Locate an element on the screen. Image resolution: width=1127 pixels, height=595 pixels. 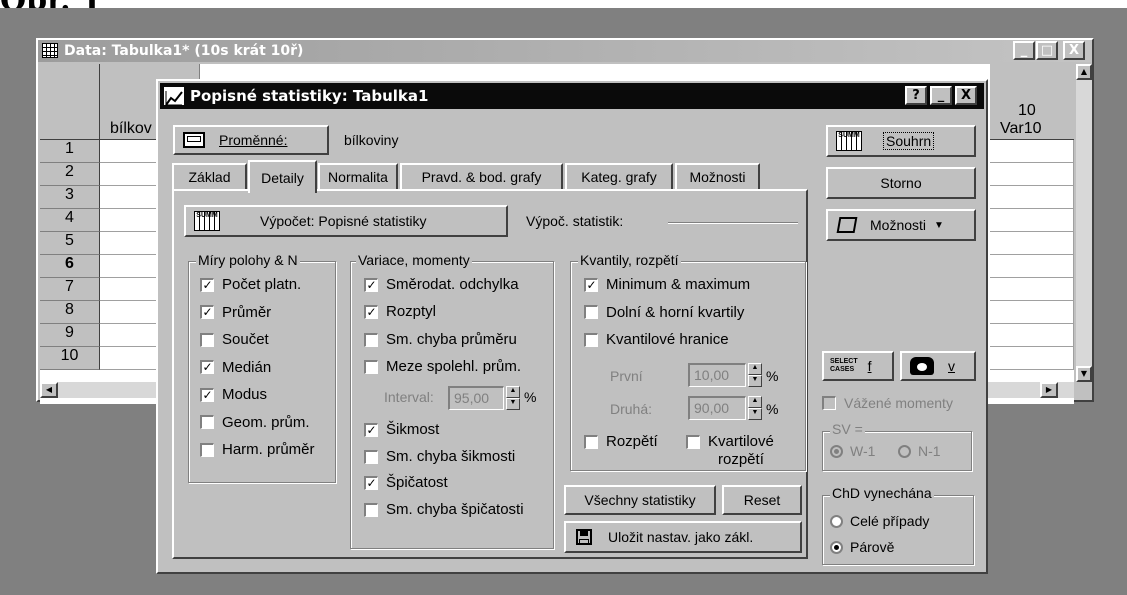
checkbox-item: Kvantilové hranice is located at coordinates (656, 339).